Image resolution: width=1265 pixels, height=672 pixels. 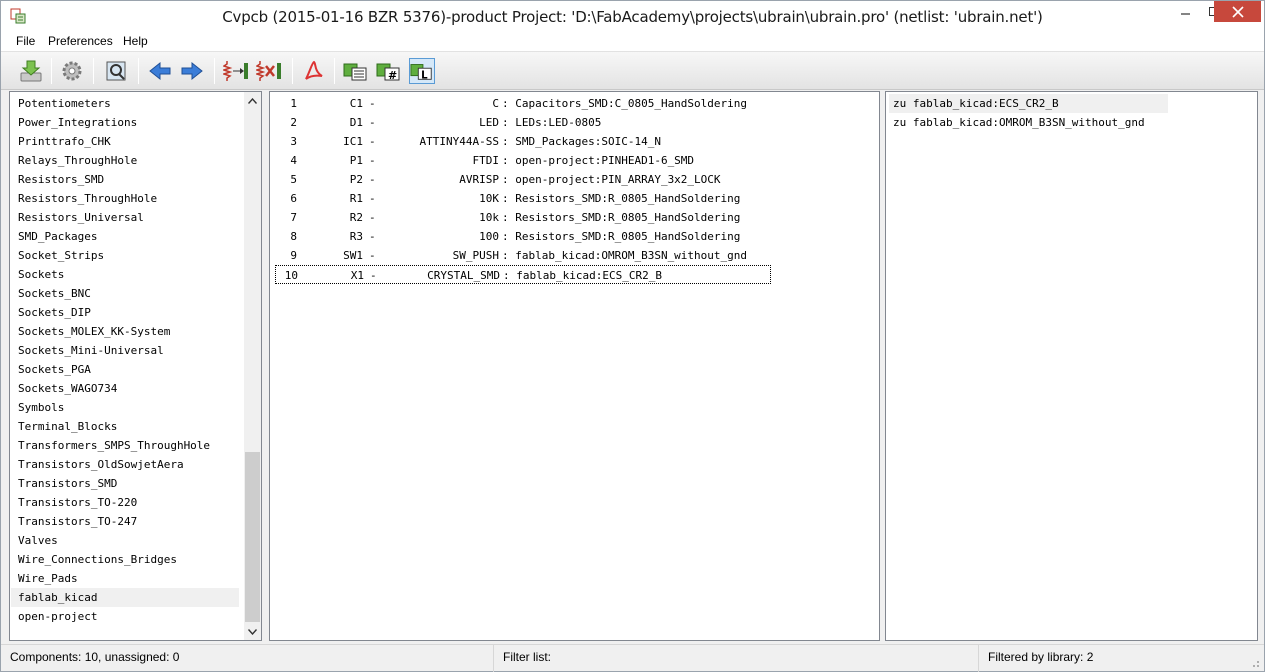 What do you see at coordinates (1237, 11) in the screenshot?
I see `close-button` at bounding box center [1237, 11].